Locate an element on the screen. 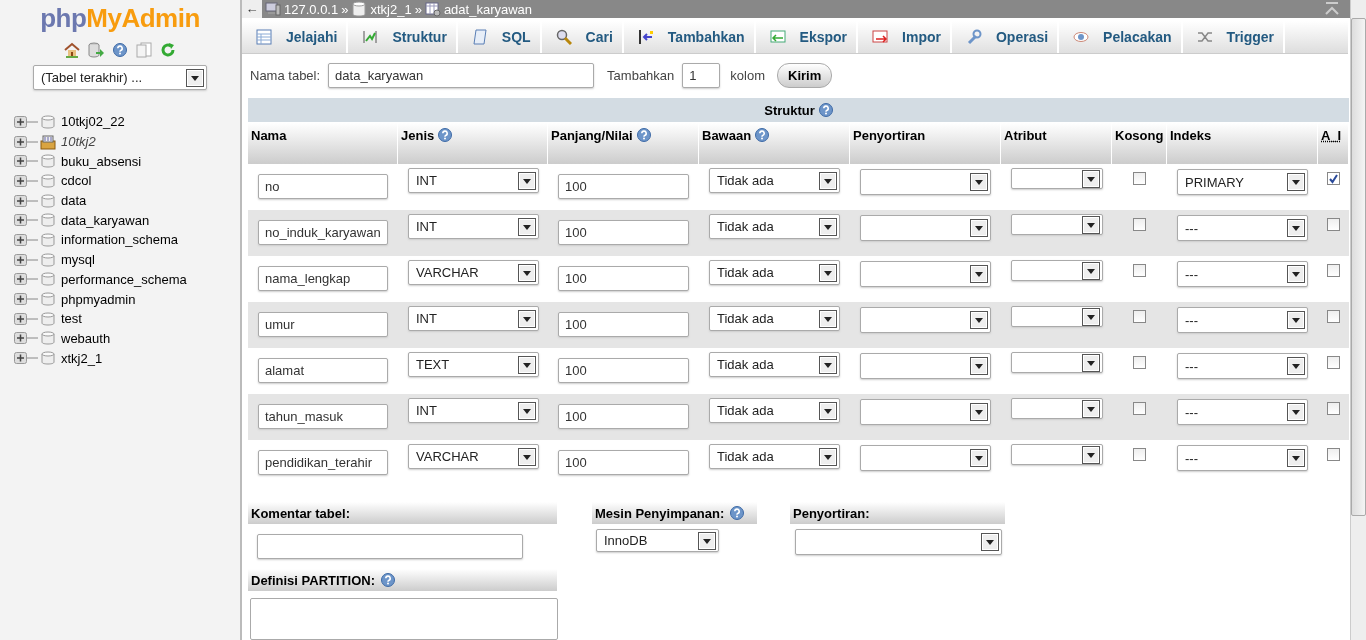  column-name-field: pendidikan_terahir is located at coordinates (323, 462).